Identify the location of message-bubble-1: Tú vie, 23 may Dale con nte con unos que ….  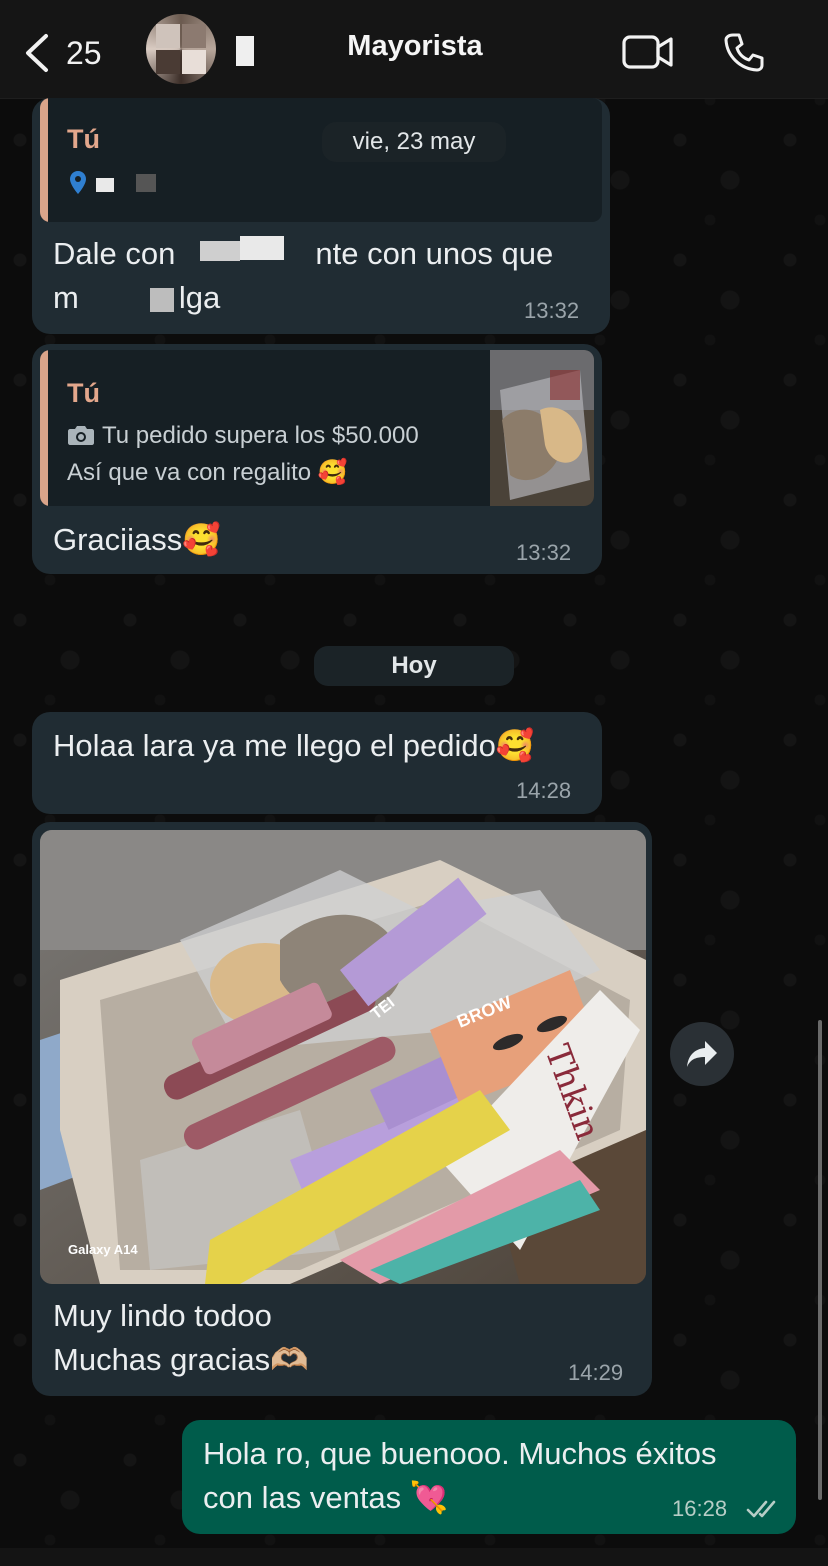
(321, 216).